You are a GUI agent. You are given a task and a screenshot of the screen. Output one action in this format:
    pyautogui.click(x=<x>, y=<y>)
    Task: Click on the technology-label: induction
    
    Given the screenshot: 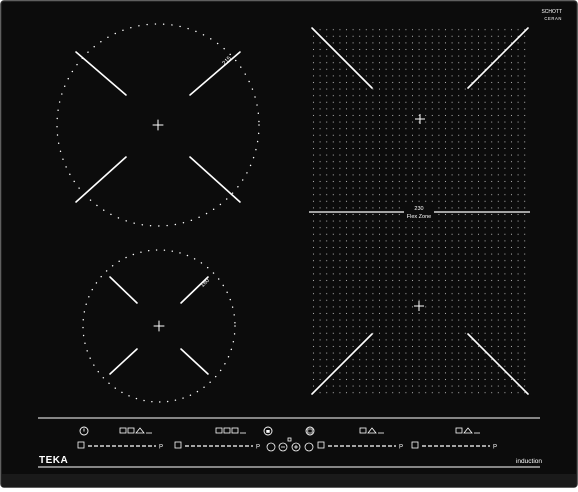 What is the action you would take?
    pyautogui.click(x=529, y=461)
    